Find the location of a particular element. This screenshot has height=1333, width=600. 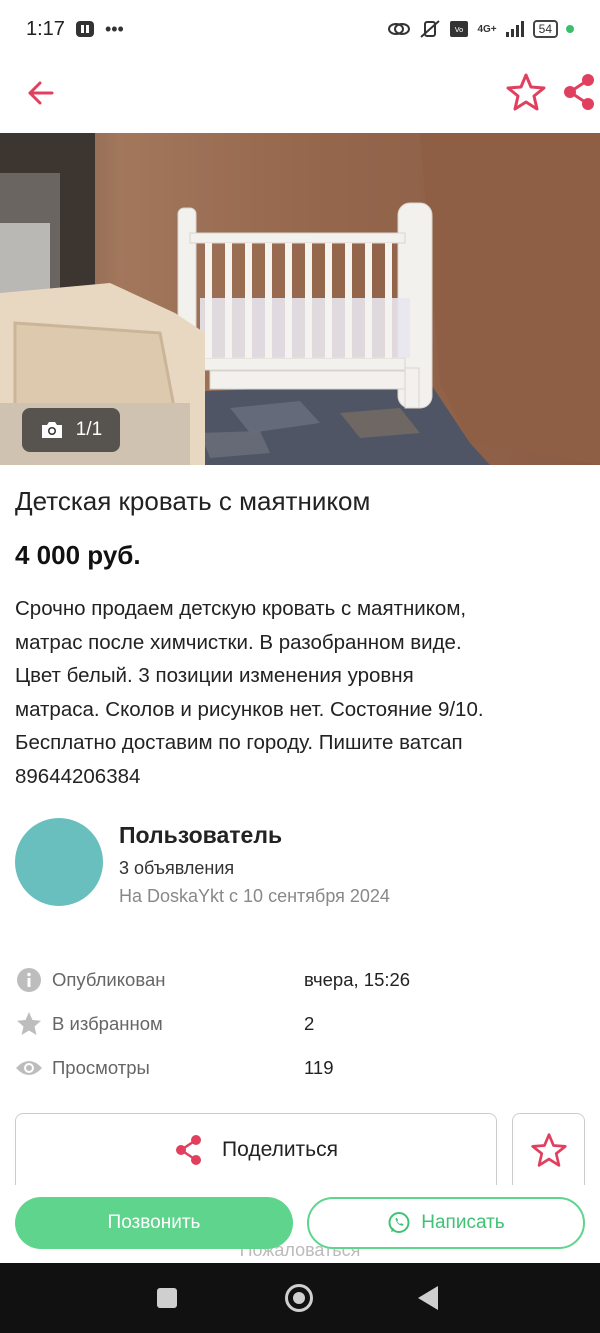

stat-favorites: В избранном 2 is located at coordinates (300, 1024).